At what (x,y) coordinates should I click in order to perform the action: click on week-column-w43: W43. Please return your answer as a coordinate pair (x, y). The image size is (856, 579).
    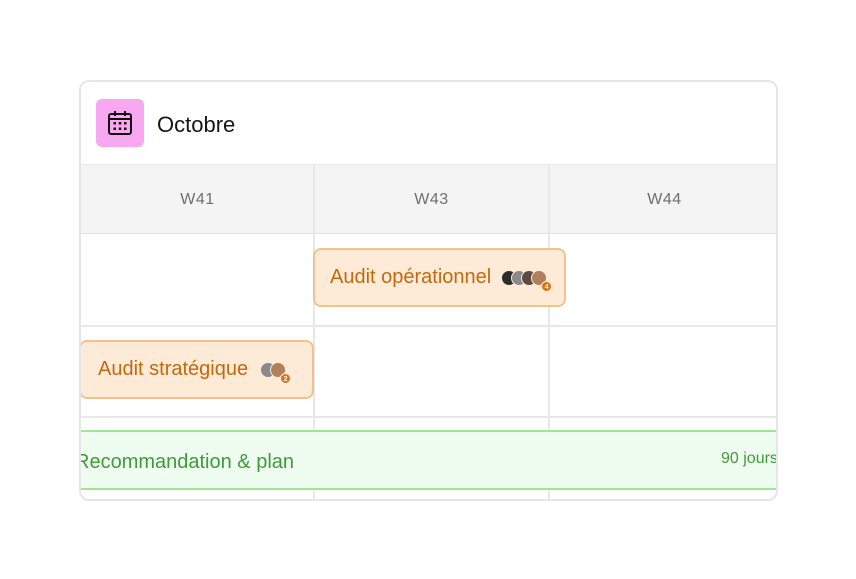
    Looking at the image, I should click on (431, 199).